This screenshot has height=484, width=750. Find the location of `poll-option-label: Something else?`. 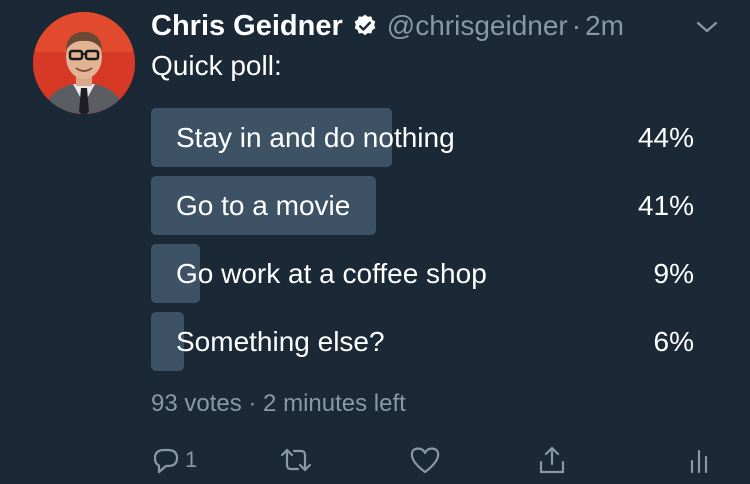

poll-option-label: Something else? is located at coordinates (280, 341).